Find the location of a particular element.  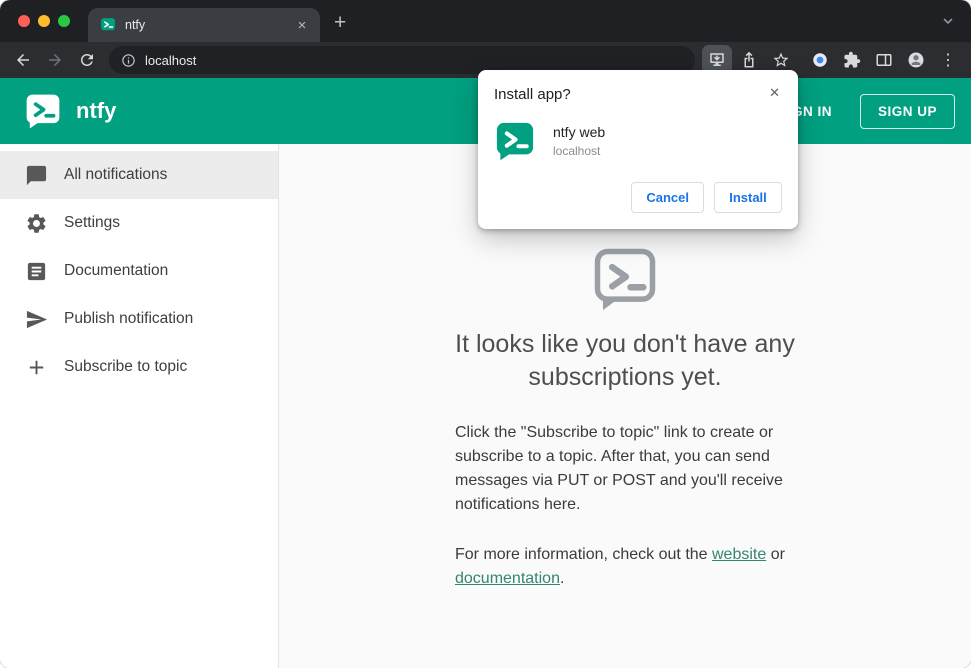

toolbar-right-group: ⋮ is located at coordinates (884, 60).